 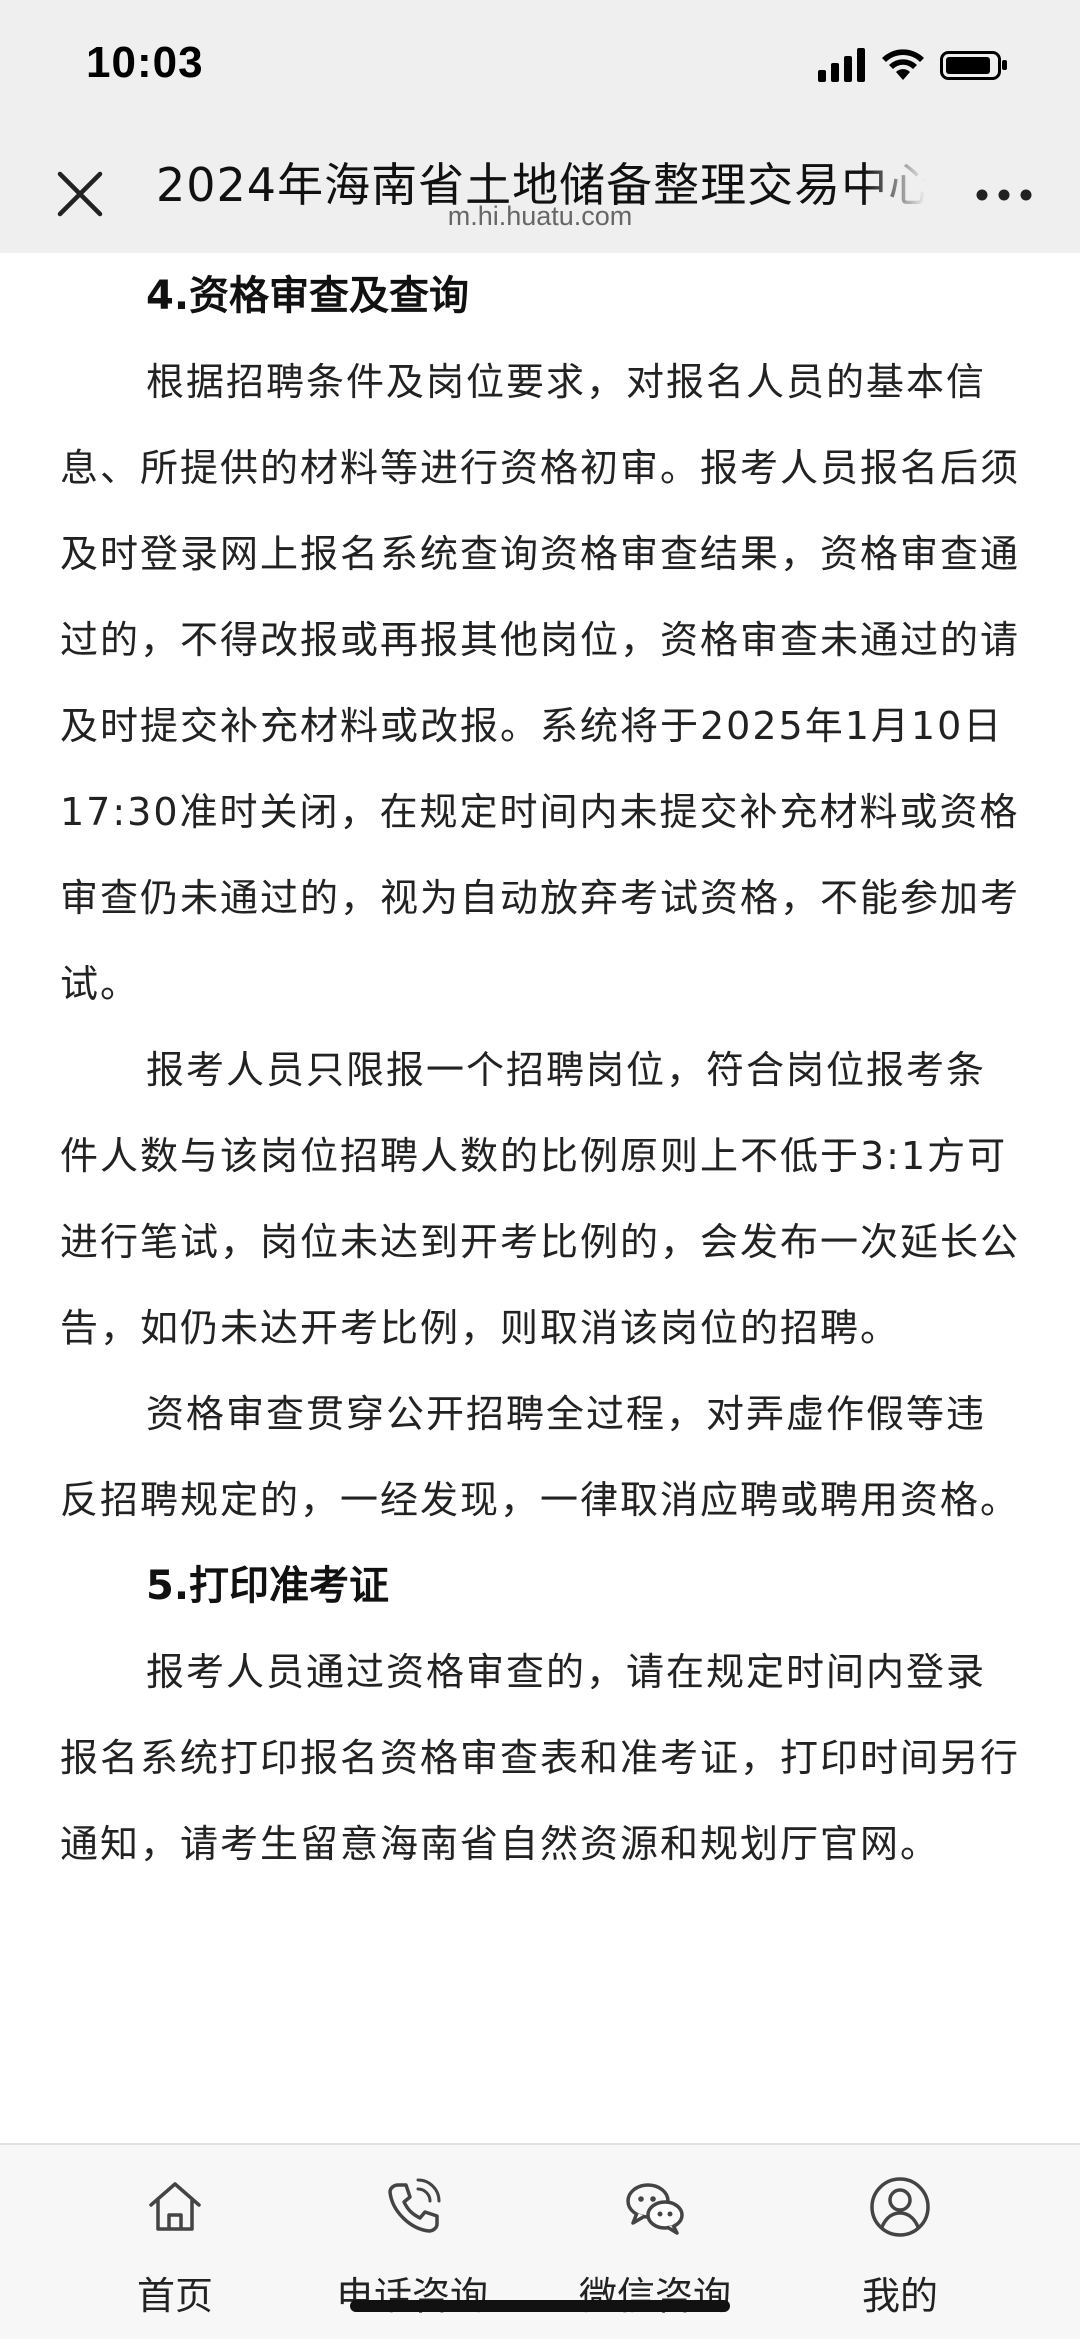 I want to click on status-time: 10:03, so click(x=145, y=62).